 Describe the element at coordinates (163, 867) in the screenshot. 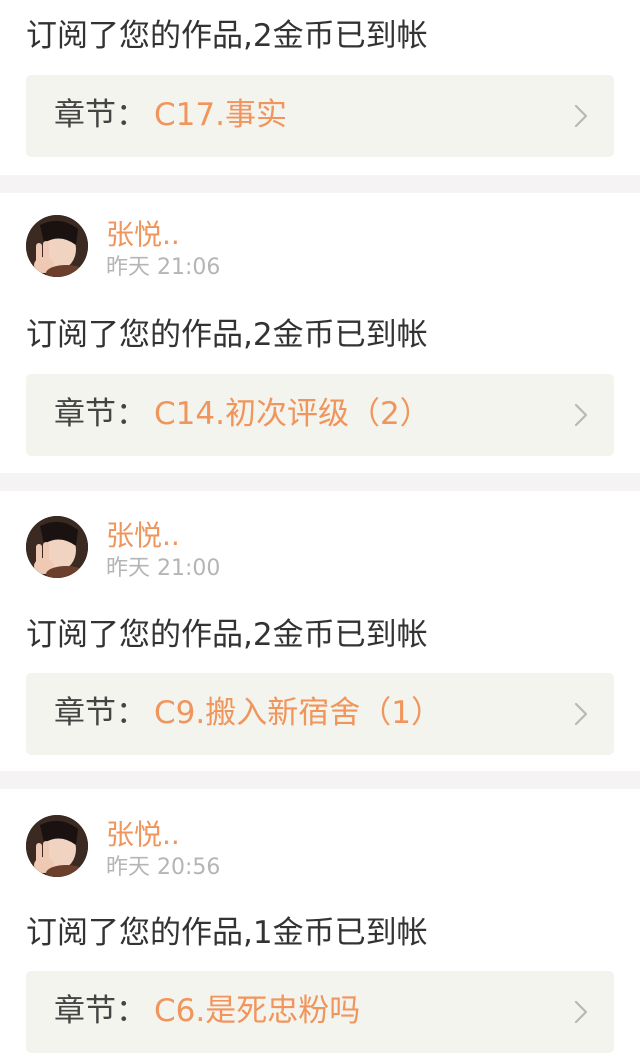

I see `timestamp: 昨天 20:56` at that location.